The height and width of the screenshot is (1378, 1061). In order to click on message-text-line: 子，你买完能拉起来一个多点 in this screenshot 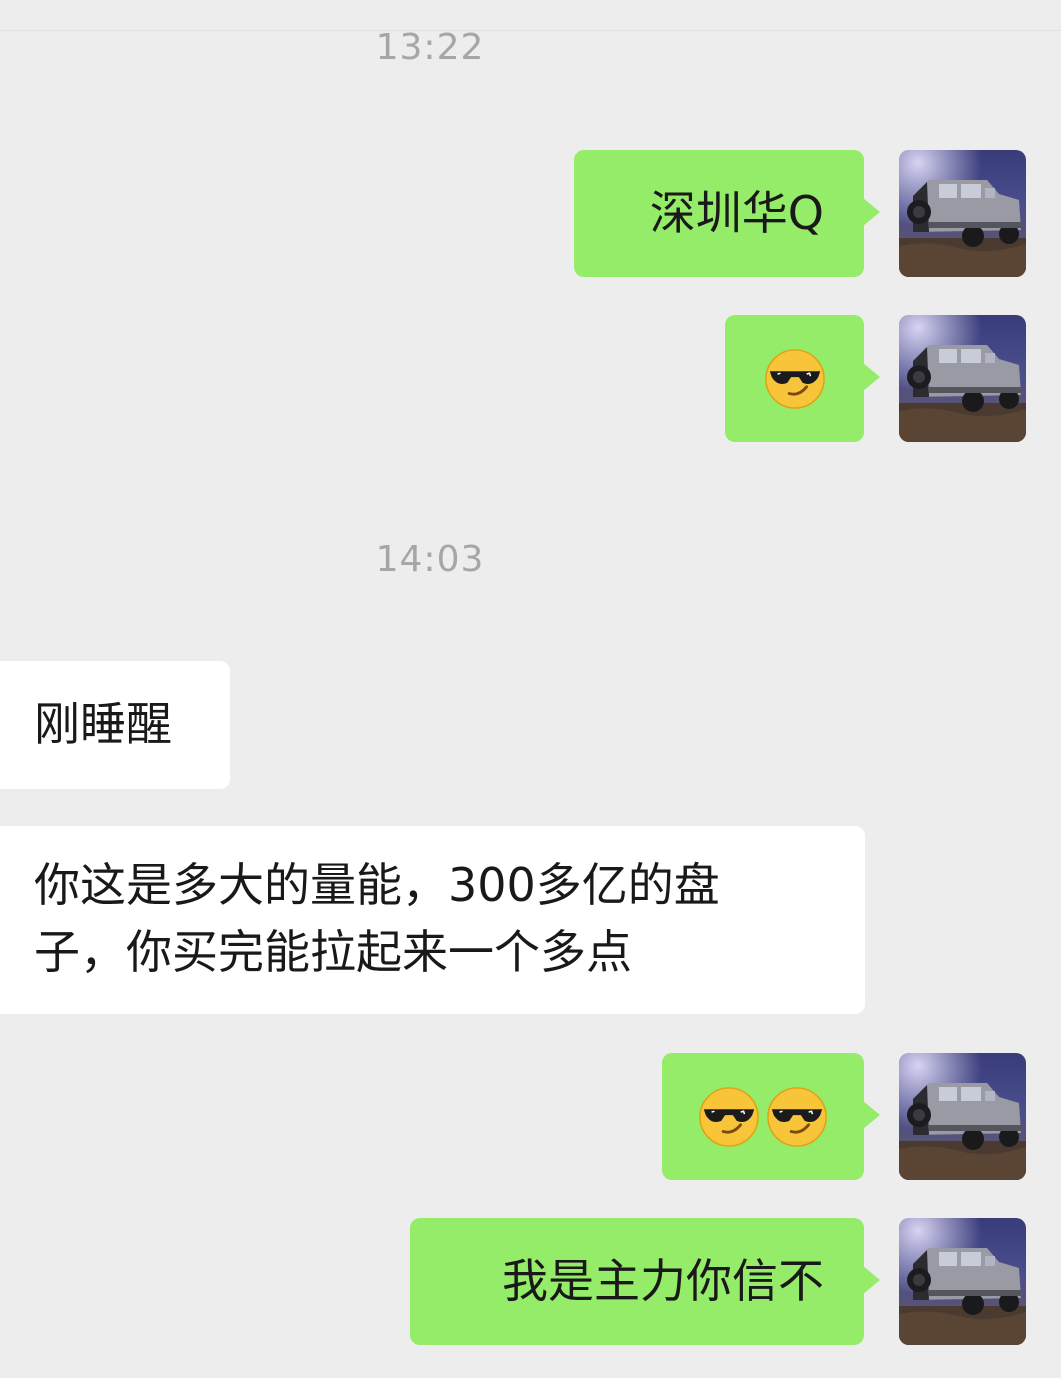, I will do `click(333, 952)`.